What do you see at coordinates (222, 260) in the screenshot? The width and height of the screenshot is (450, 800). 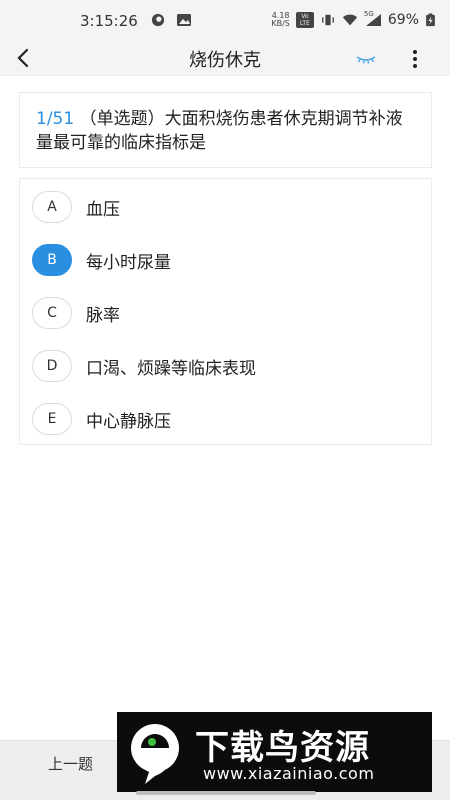 I see `option-b: B 每小时尿量` at bounding box center [222, 260].